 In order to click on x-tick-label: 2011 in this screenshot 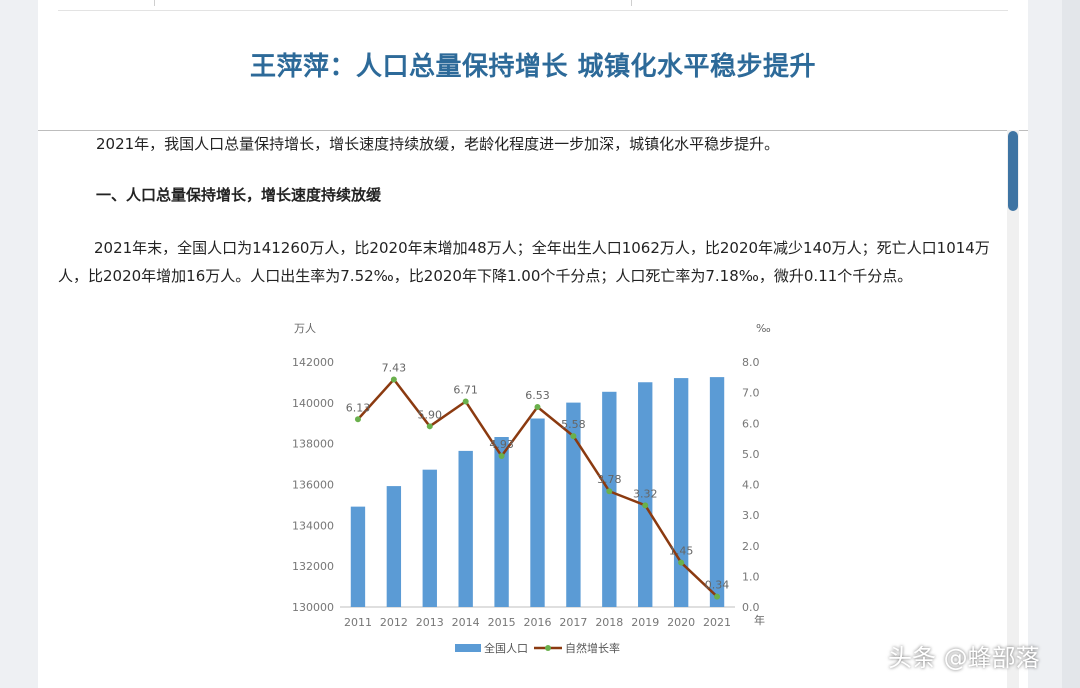, I will do `click(358, 622)`.